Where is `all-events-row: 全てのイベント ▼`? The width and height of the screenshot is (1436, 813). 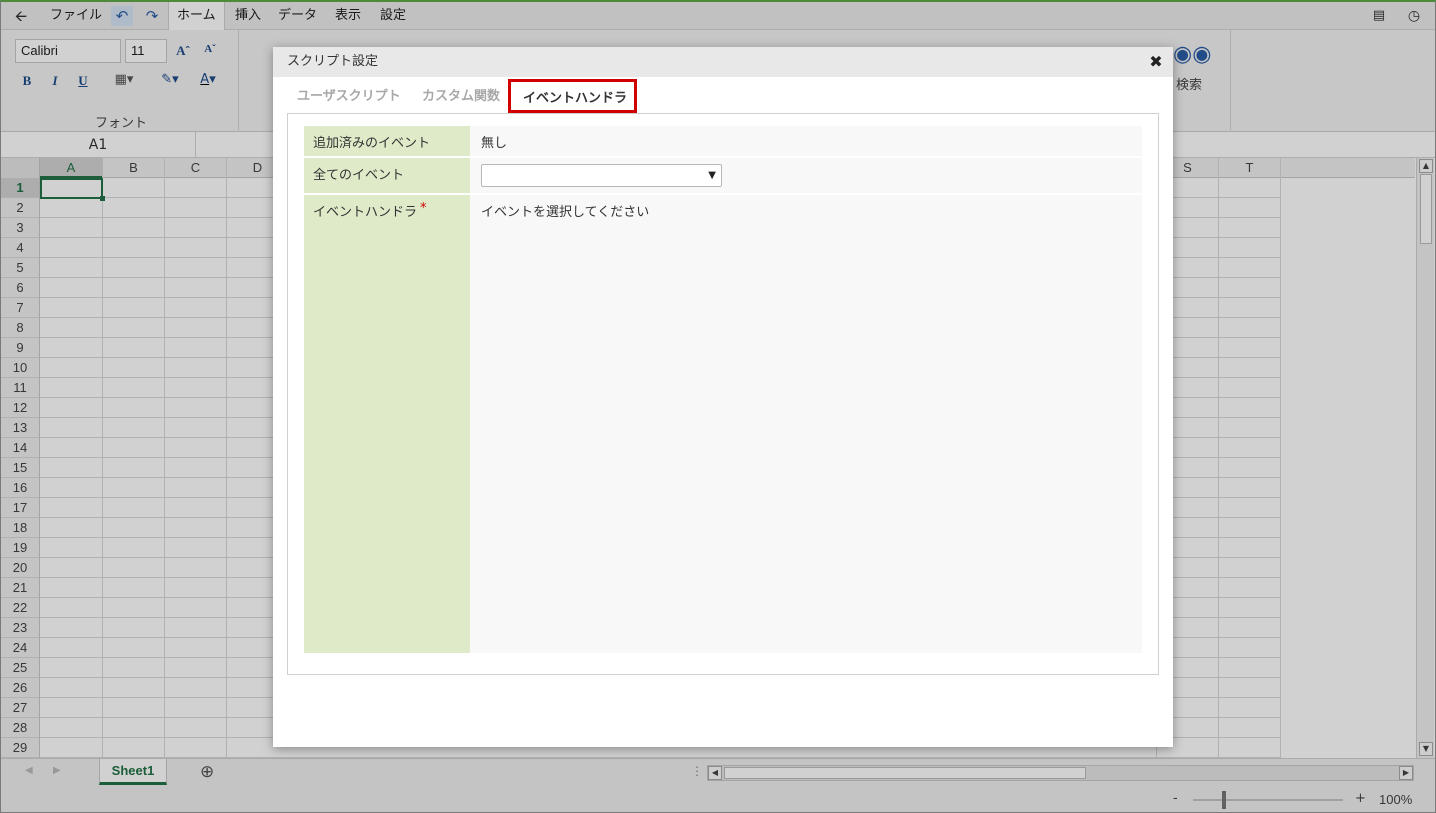 all-events-row: 全てのイベント ▼ is located at coordinates (723, 175).